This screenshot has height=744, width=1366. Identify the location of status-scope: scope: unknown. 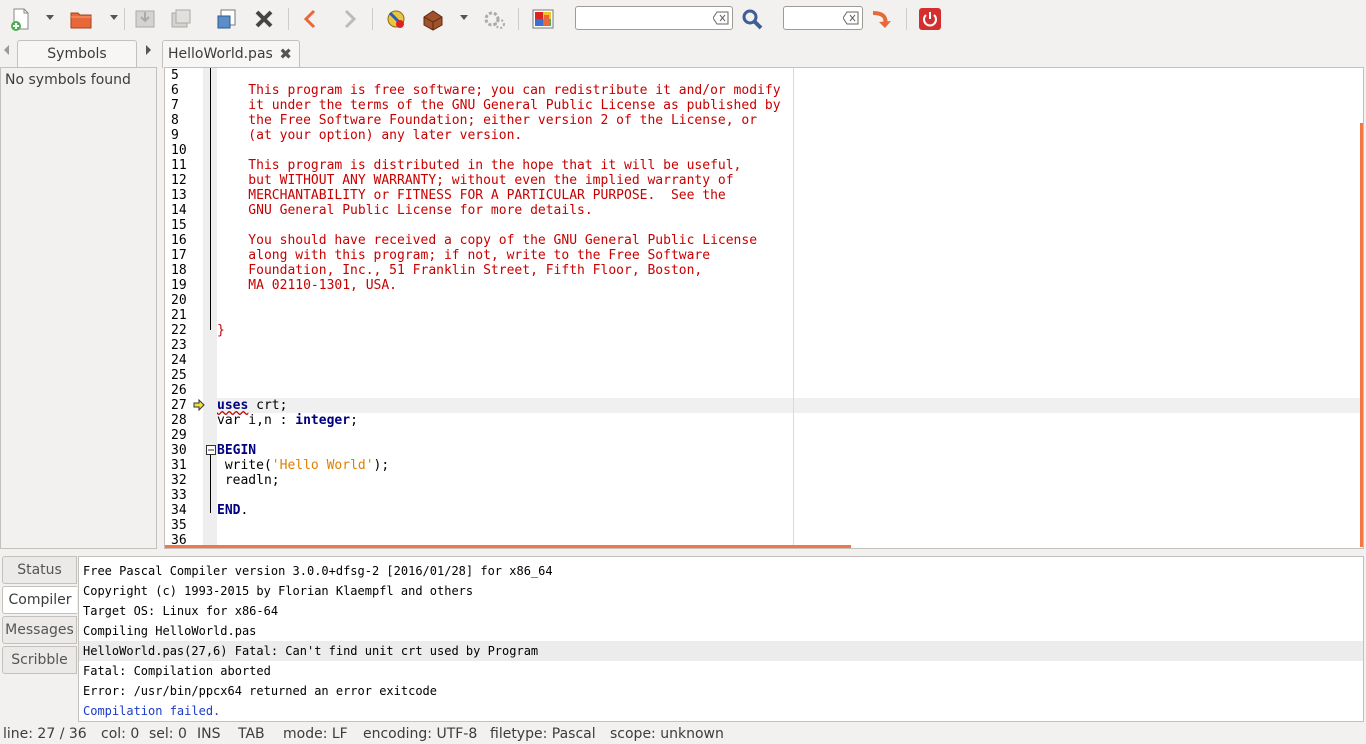
(667, 734).